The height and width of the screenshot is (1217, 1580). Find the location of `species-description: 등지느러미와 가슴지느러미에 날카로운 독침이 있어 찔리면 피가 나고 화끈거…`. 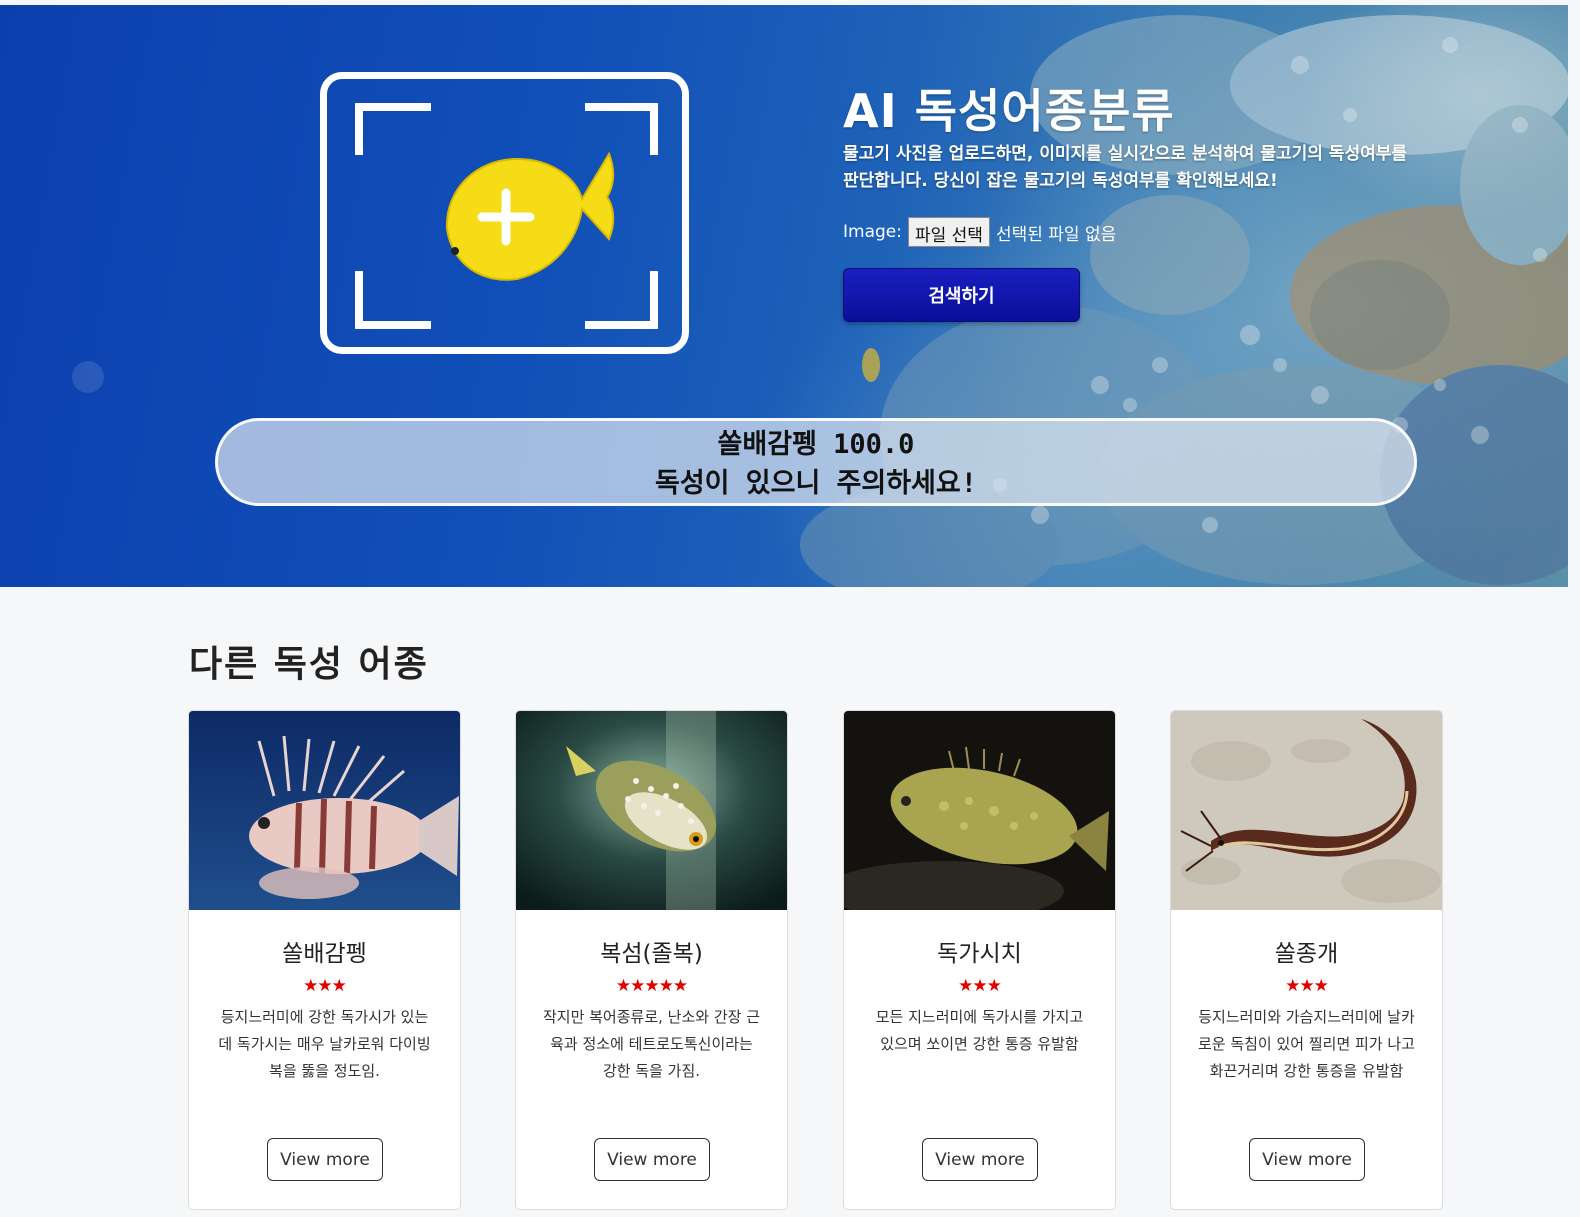

species-description: 등지느러미와 가슴지느러미에 날카로운 독침이 있어 찔리면 피가 나고 화끈거… is located at coordinates (1306, 1044).